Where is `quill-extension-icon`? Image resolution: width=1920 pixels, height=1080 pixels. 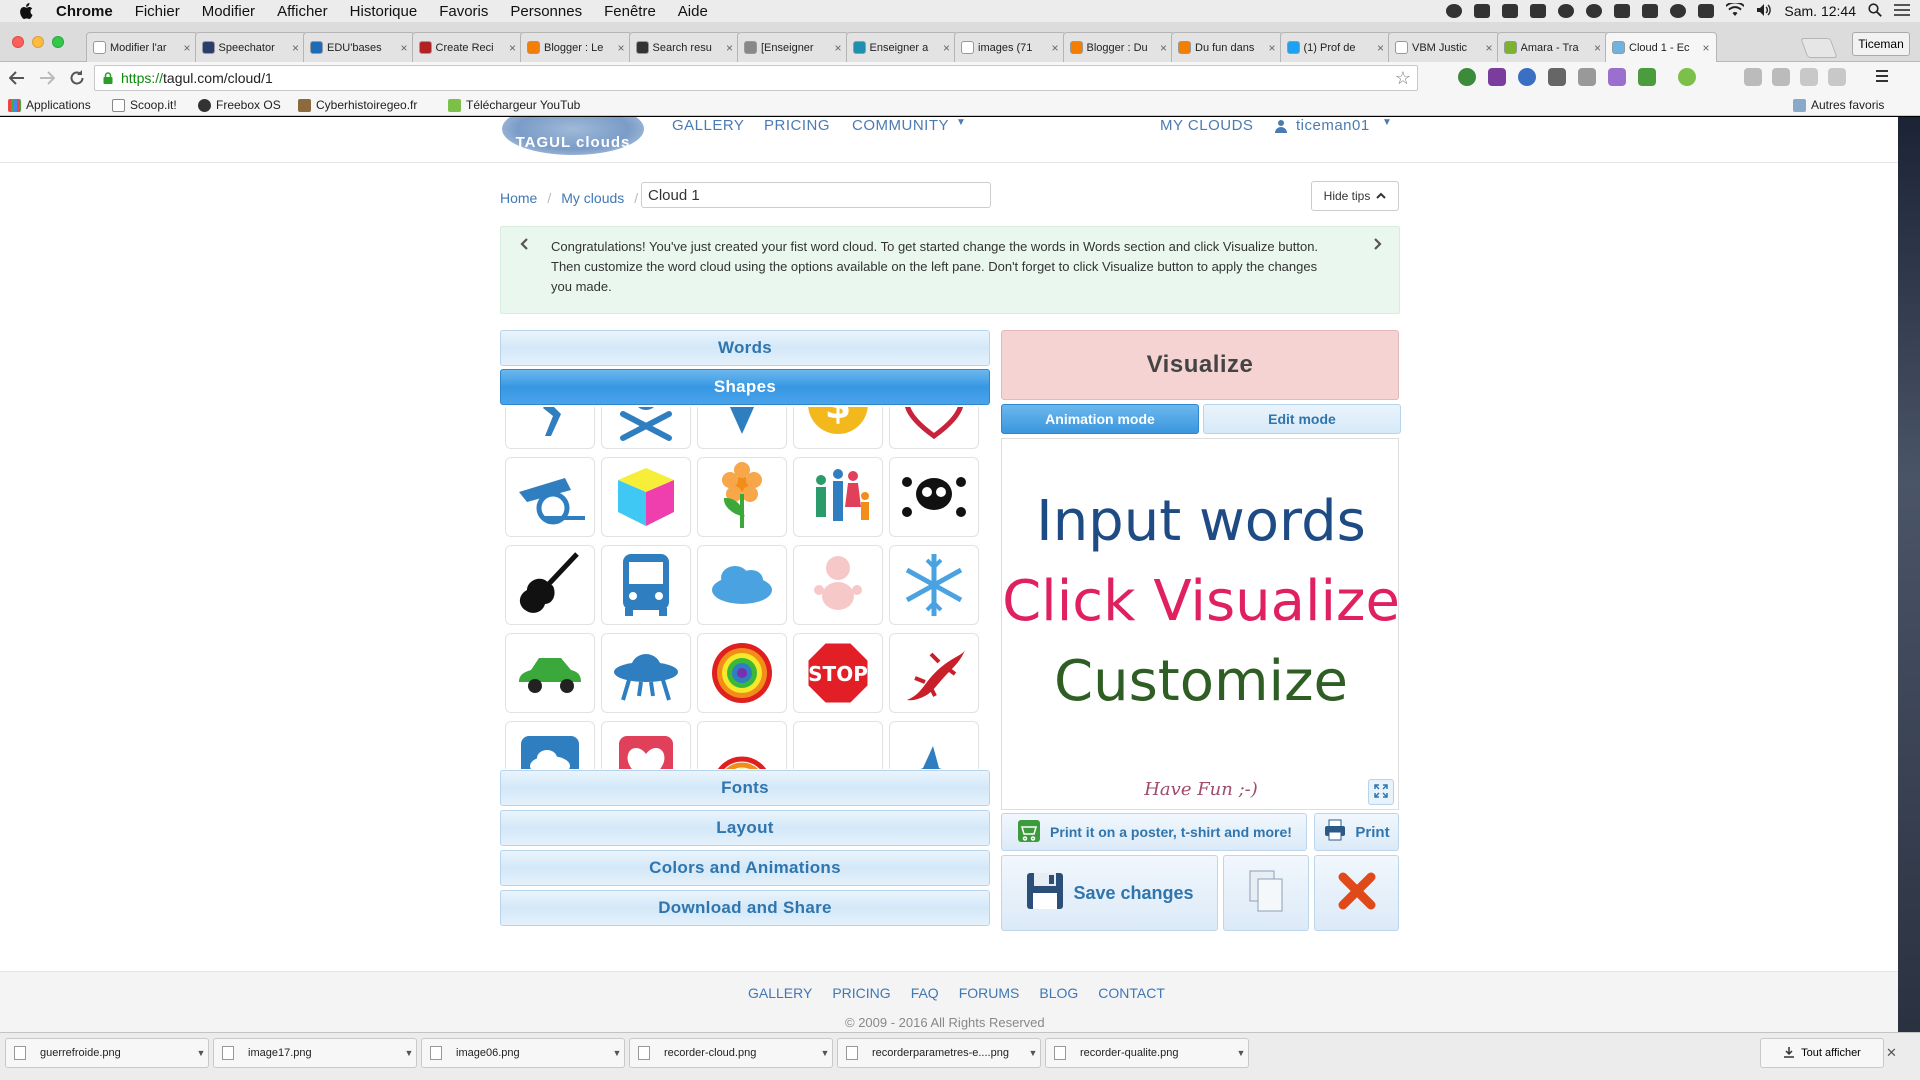
quill-extension-icon is located at coordinates (1617, 77).